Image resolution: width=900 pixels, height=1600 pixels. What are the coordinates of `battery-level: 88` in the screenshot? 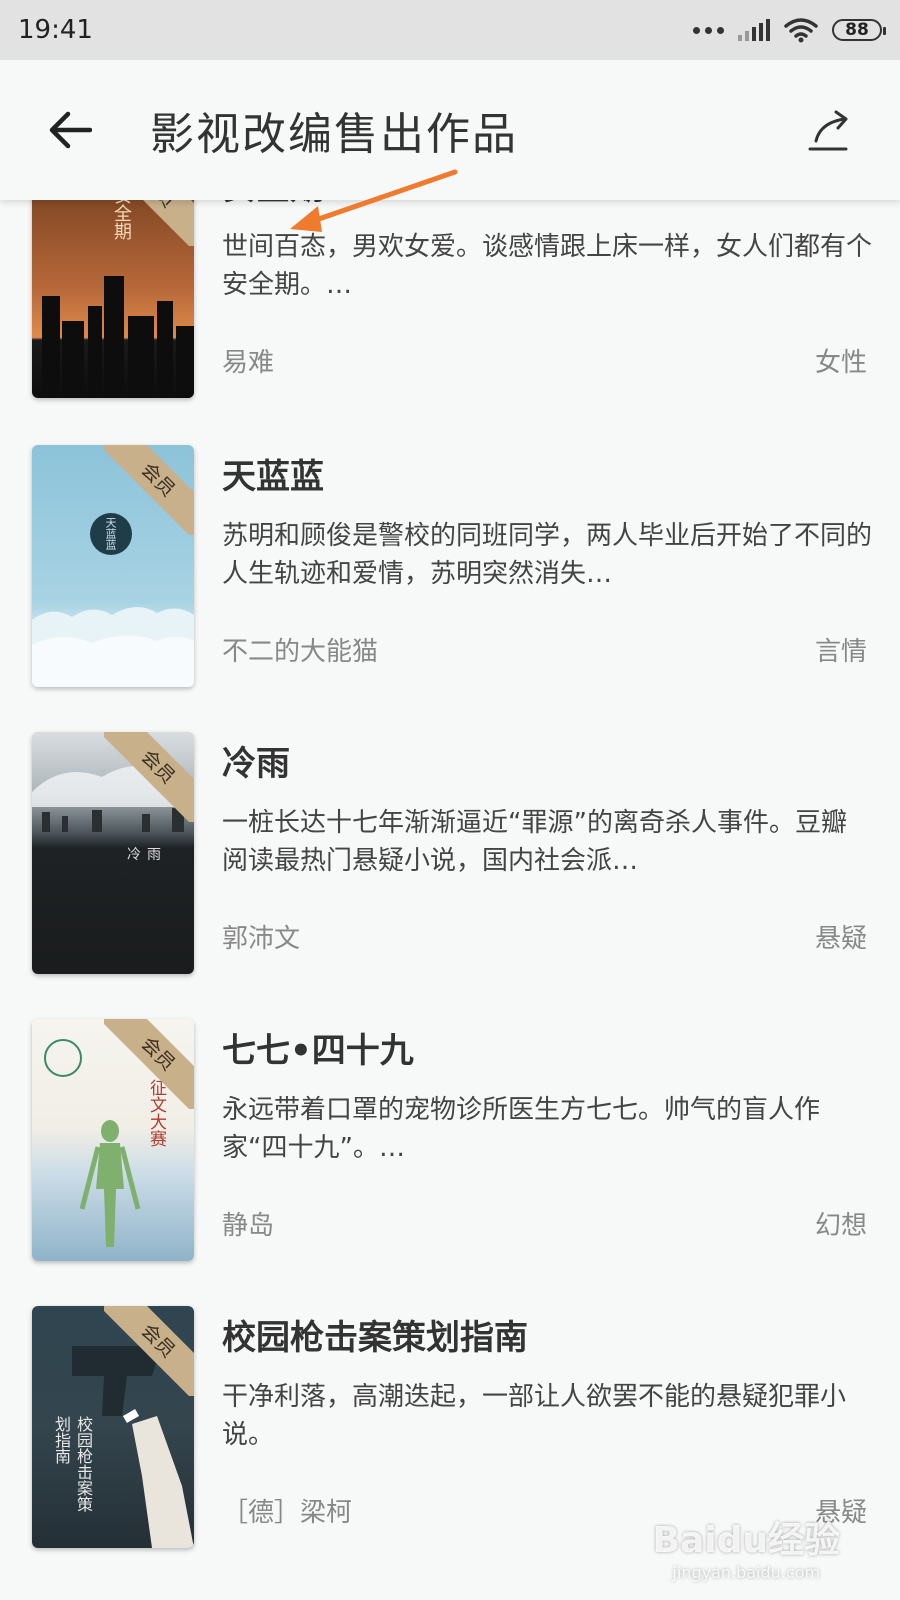 It's located at (857, 30).